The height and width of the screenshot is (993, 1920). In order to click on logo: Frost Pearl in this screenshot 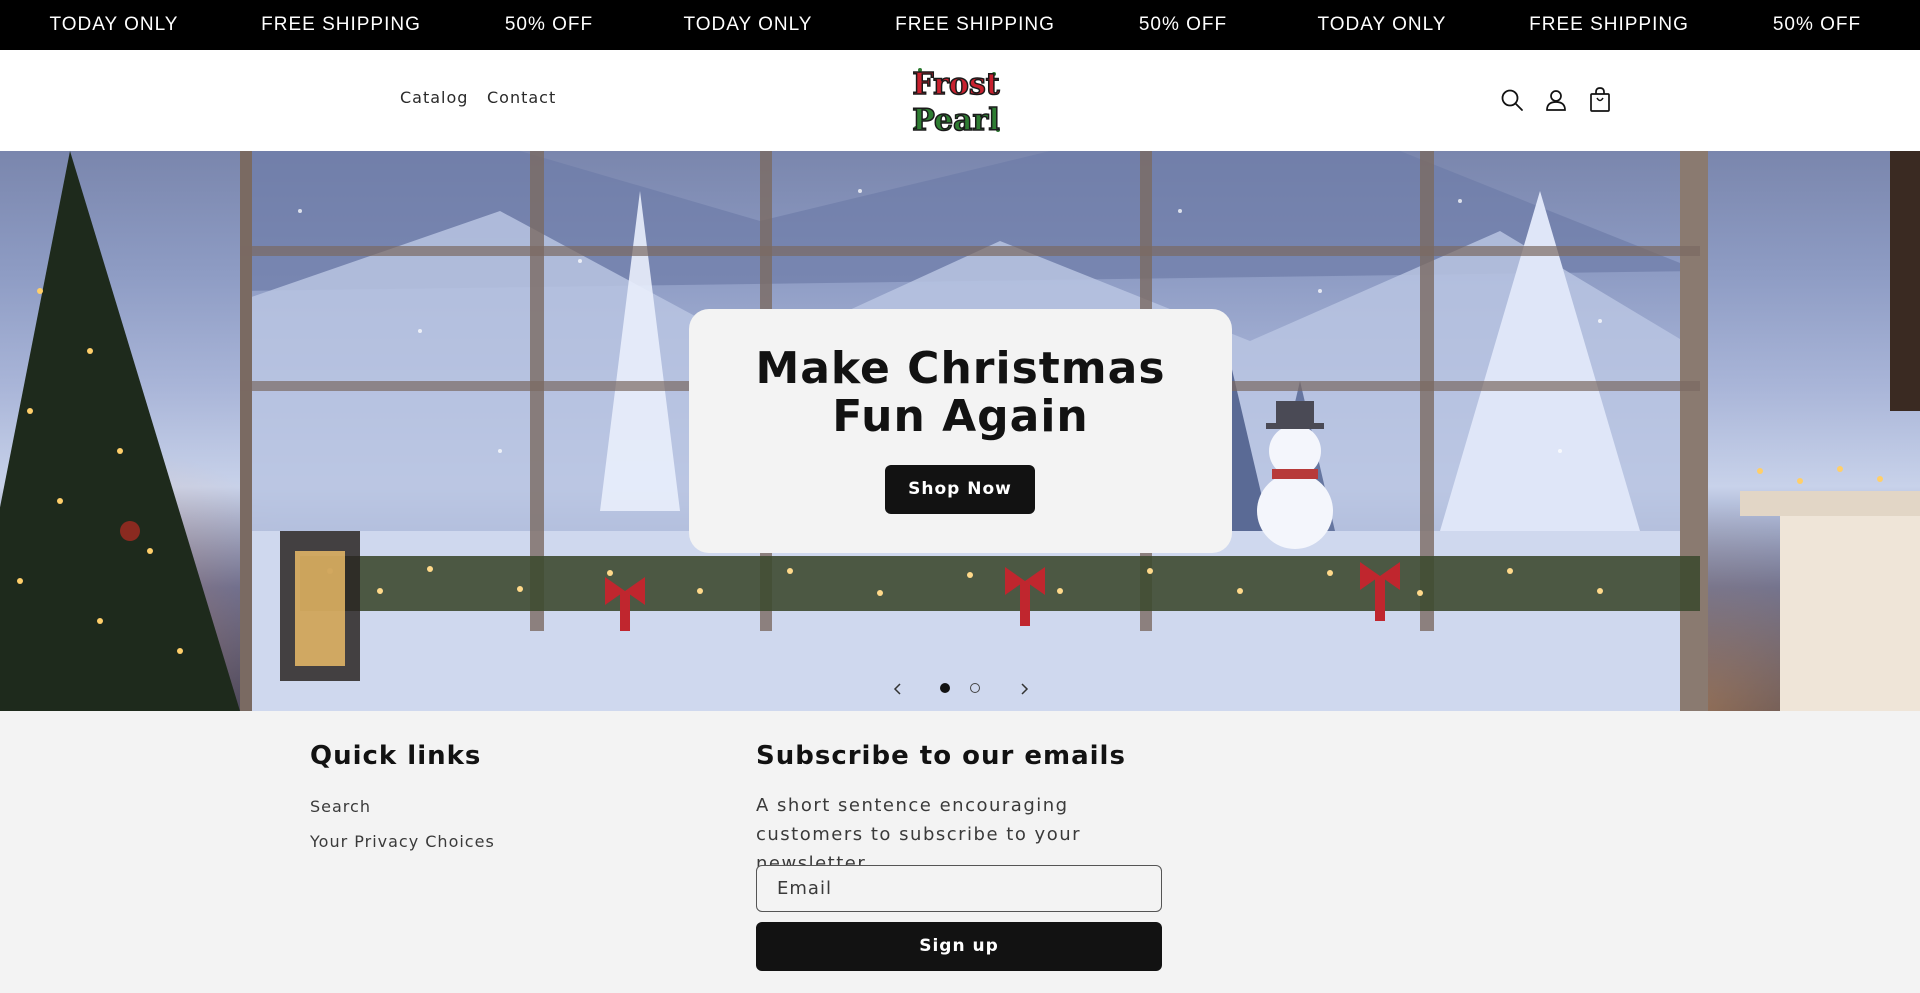, I will do `click(956, 100)`.